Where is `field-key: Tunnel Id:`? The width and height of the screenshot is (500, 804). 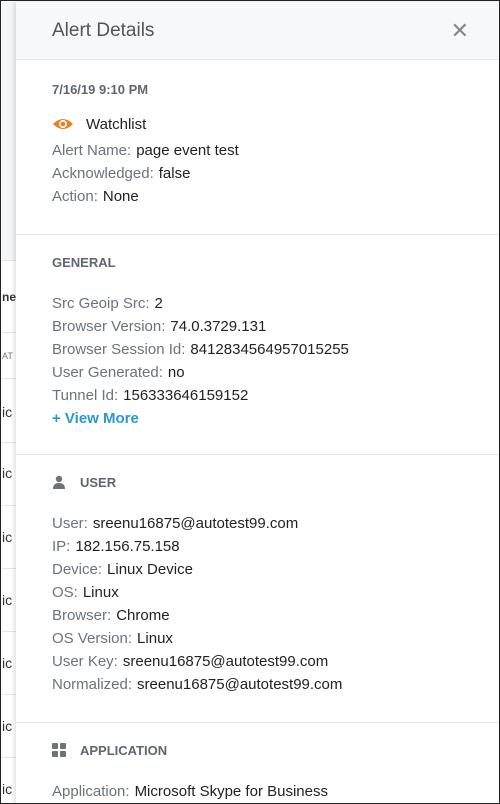 field-key: Tunnel Id: is located at coordinates (85, 395).